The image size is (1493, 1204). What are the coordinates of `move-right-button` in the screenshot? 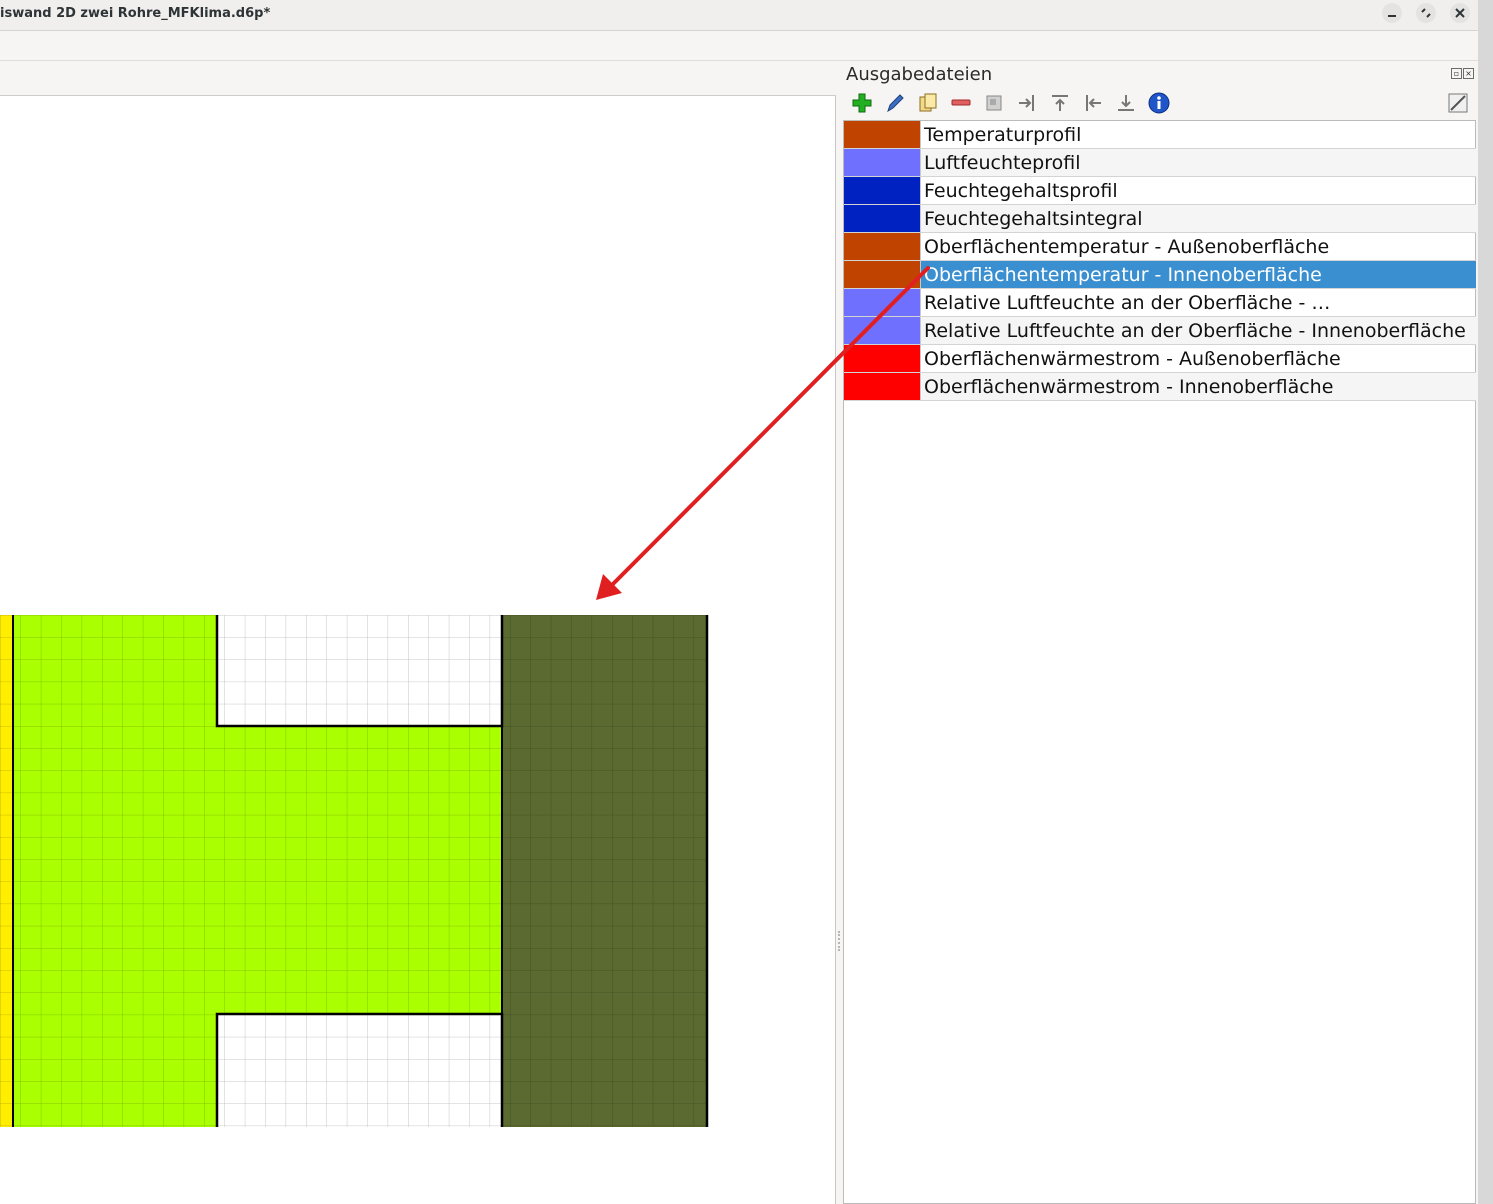 It's located at (1027, 103).